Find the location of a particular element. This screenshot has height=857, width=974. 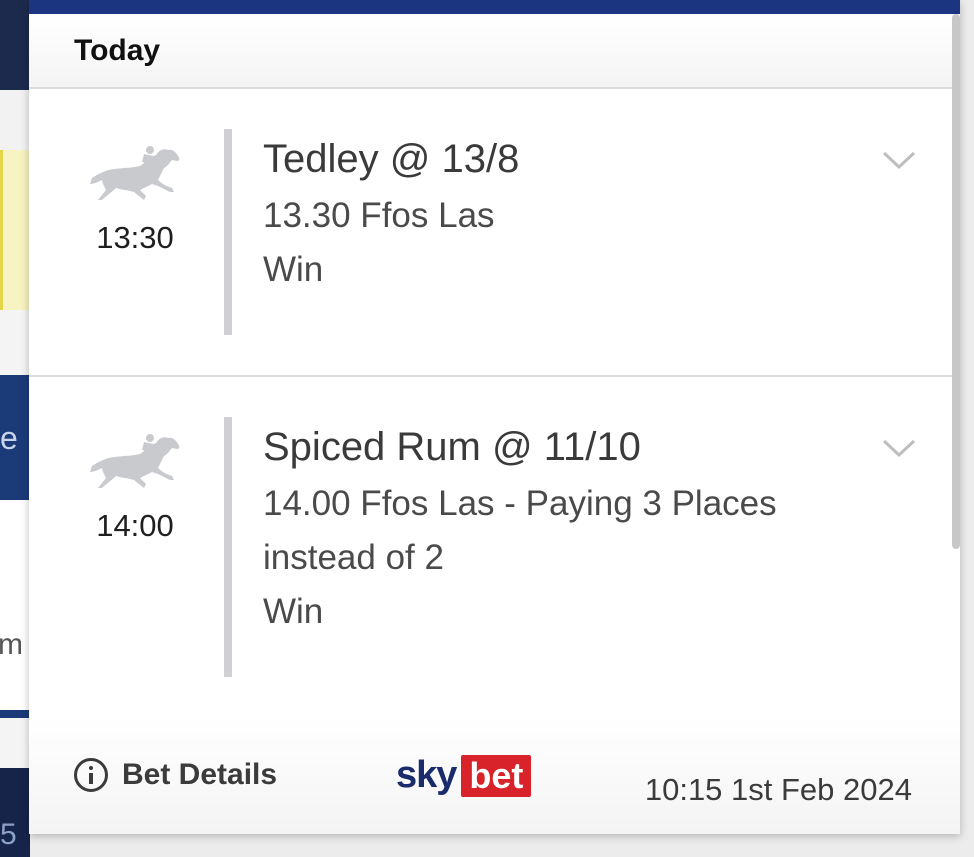

selection-time-block: 13:30 is located at coordinates (135, 200).